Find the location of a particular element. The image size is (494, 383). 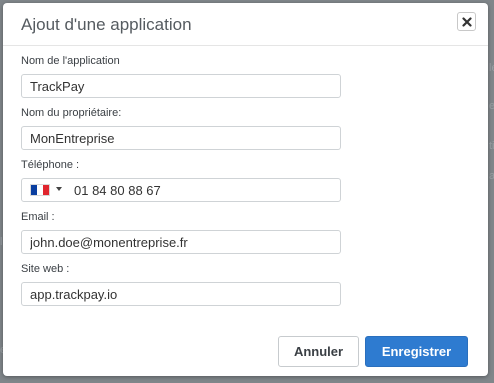

background-text: a is located at coordinates (491, 176).